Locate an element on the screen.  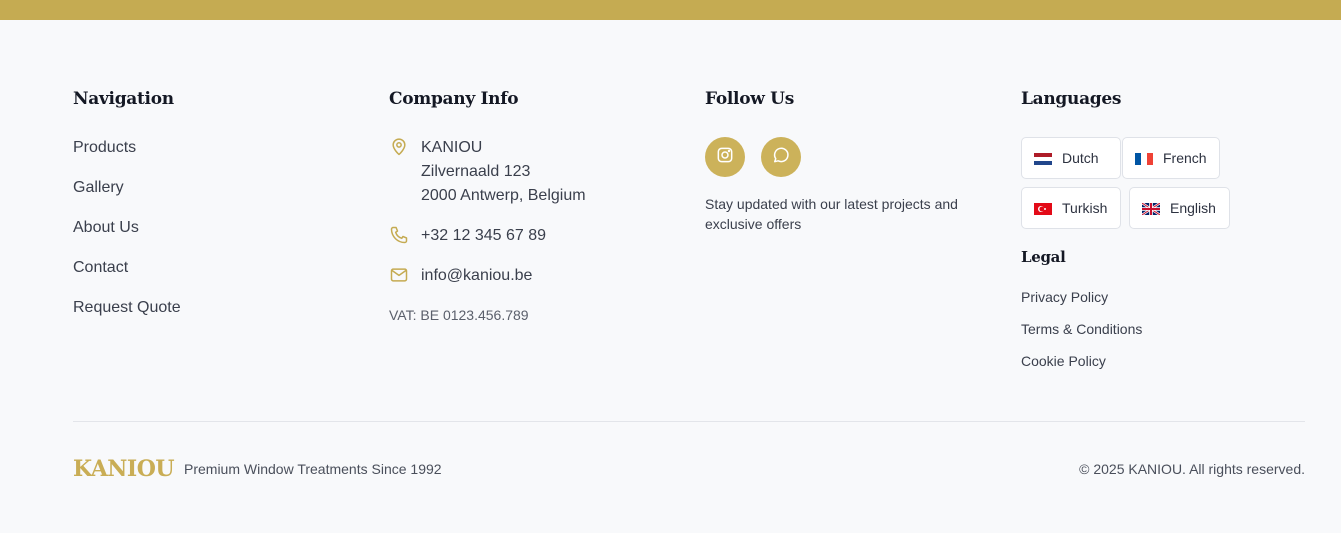
address-line-street: Zilvernaald 123 is located at coordinates (476, 171).